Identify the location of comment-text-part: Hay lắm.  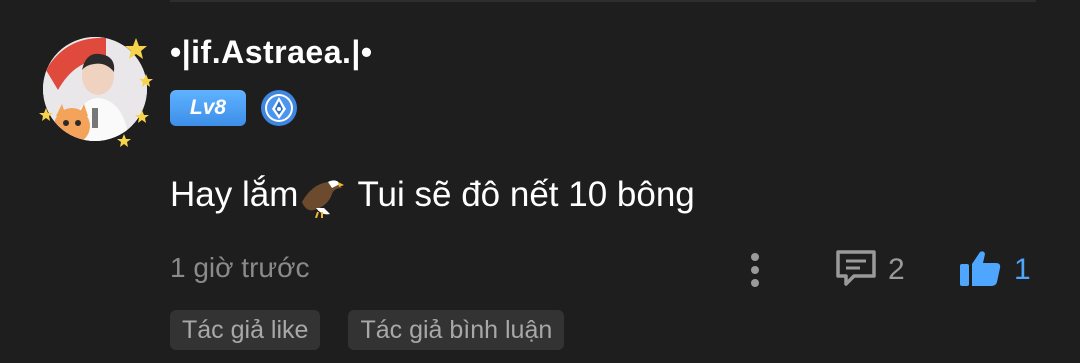
(234, 194).